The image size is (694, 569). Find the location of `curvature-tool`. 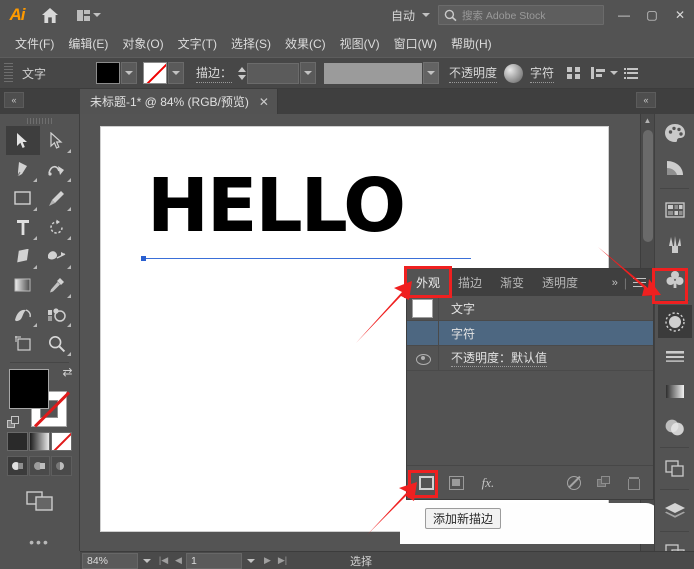

curvature-tool is located at coordinates (57, 169).